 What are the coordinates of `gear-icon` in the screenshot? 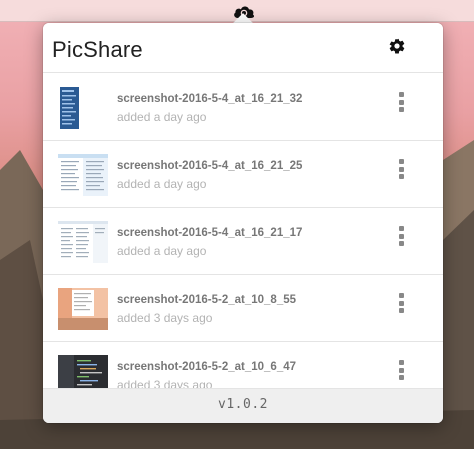 It's located at (397, 46).